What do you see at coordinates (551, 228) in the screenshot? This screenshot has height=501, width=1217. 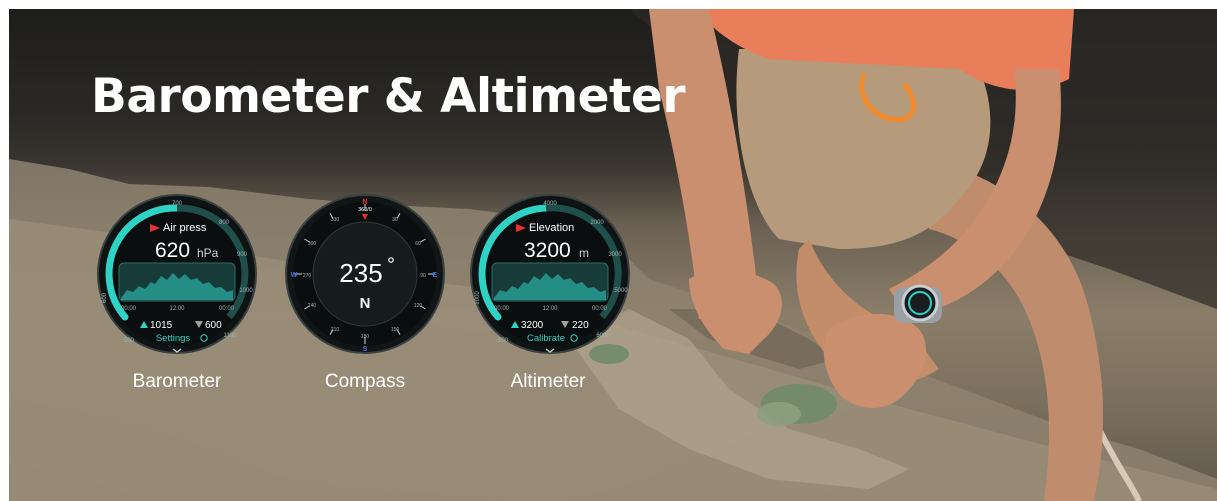 I see `watch-title: Elevation` at bounding box center [551, 228].